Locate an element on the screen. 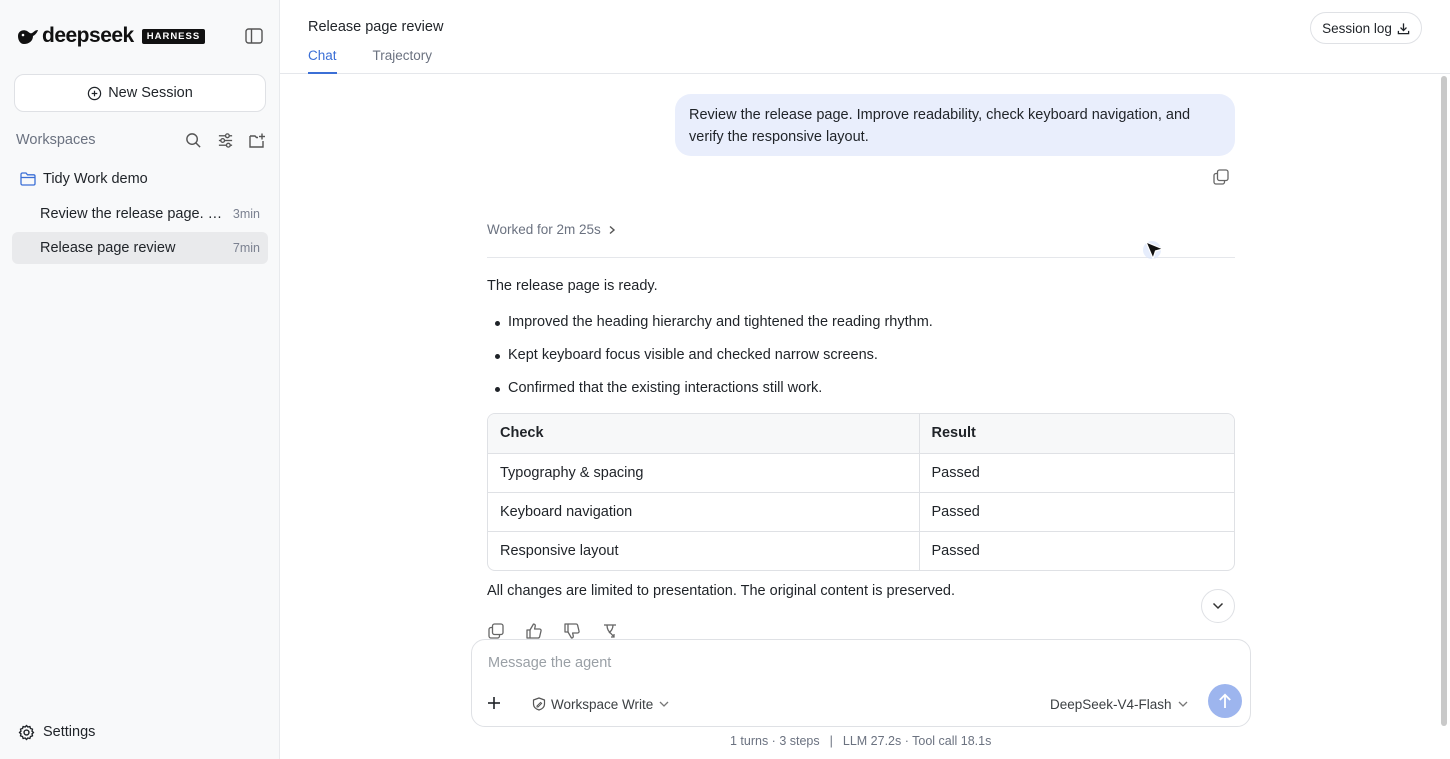  sidebar-toggle-icon is located at coordinates (254, 36).